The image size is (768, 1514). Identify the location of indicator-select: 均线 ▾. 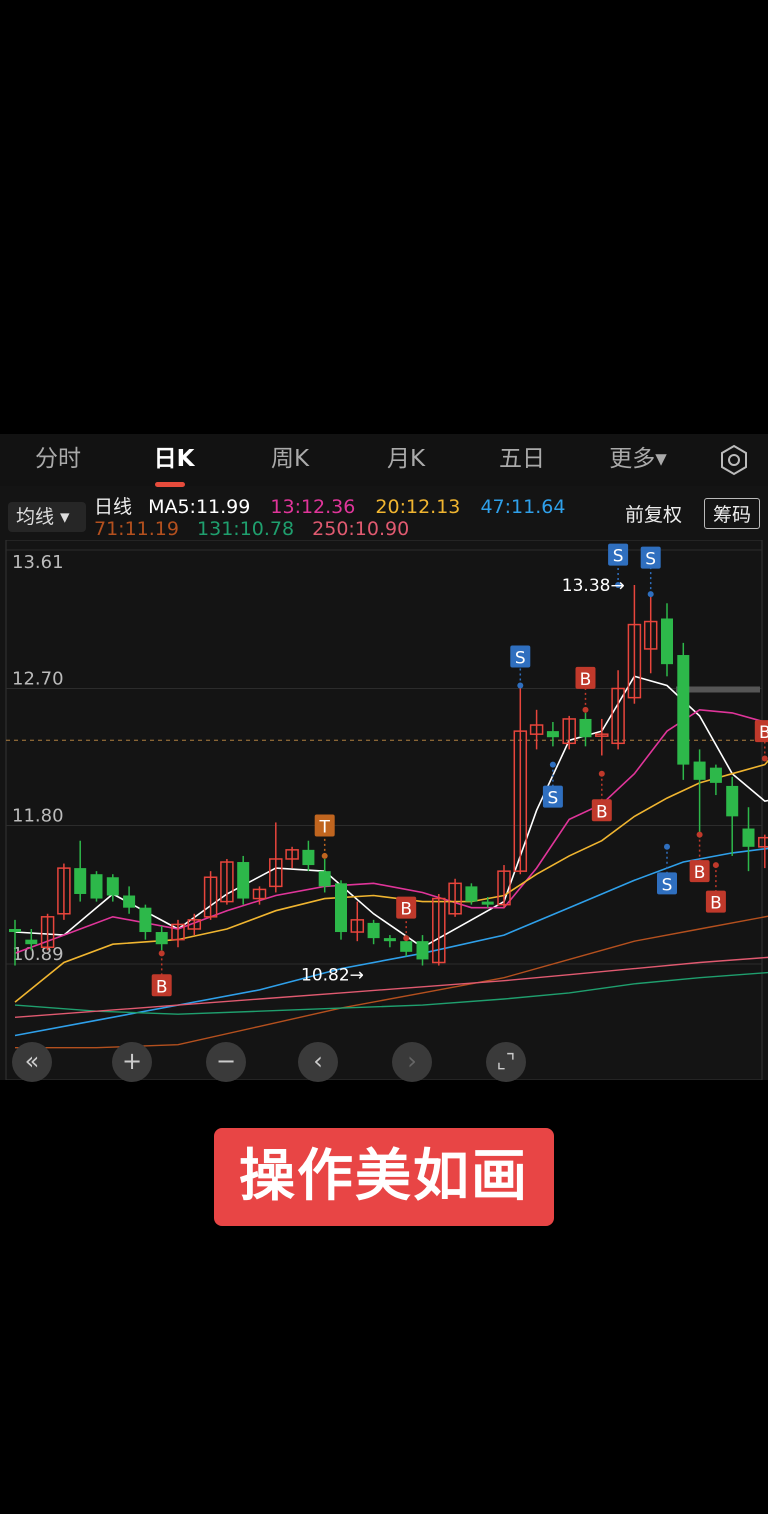
(47, 517).